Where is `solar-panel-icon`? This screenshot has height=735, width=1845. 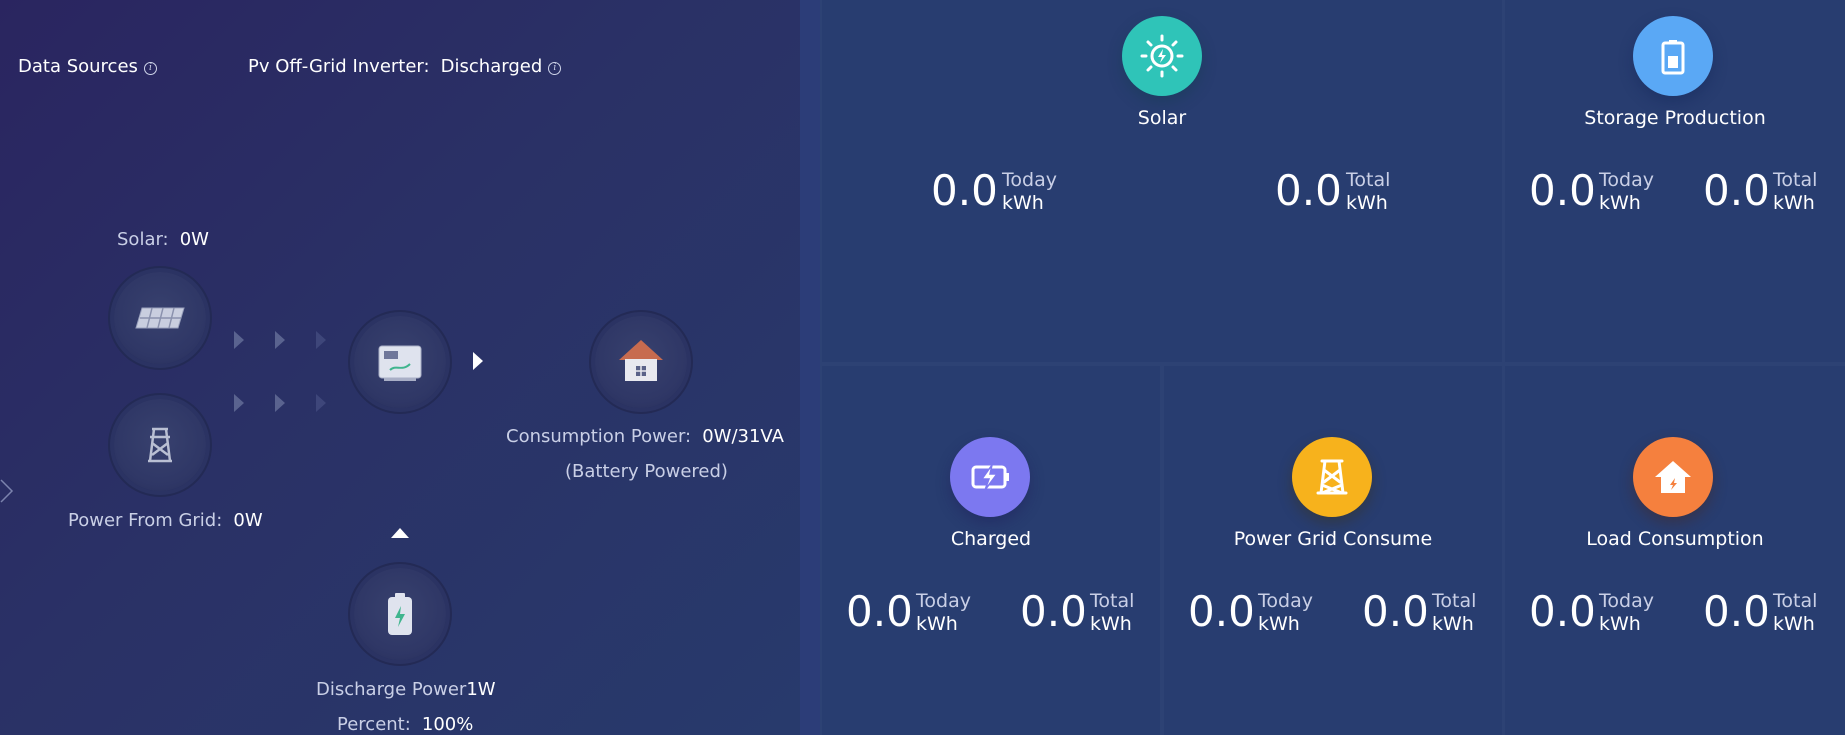 solar-panel-icon is located at coordinates (160, 318).